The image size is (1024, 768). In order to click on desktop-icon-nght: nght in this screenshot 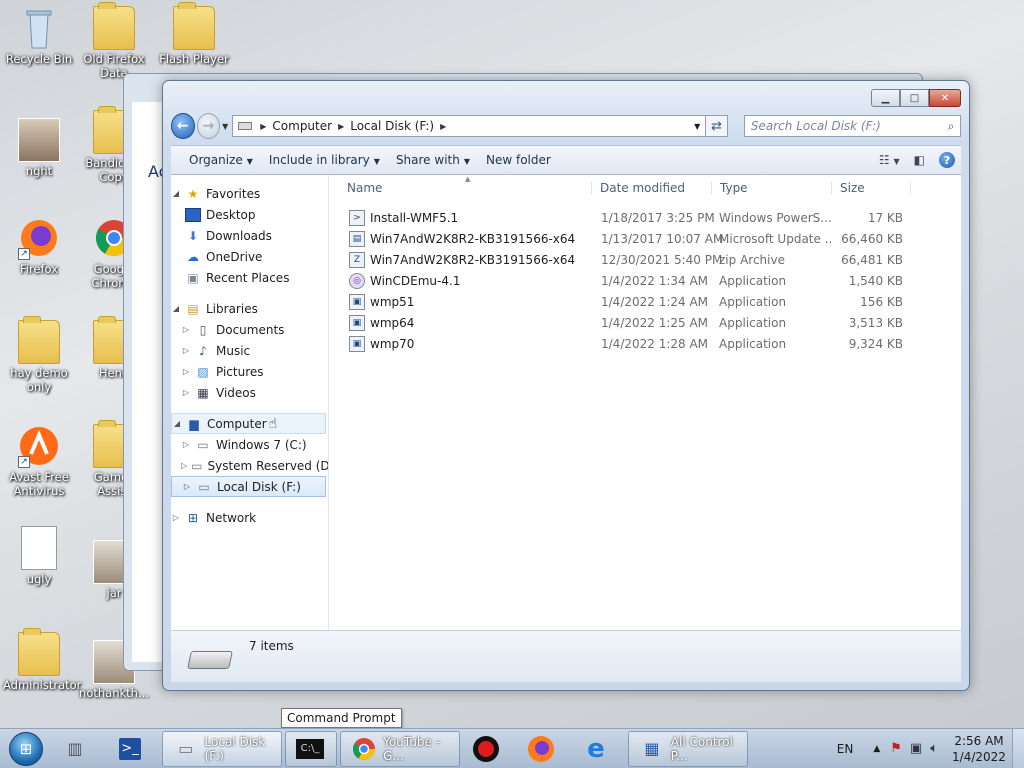, I will do `click(39, 148)`.